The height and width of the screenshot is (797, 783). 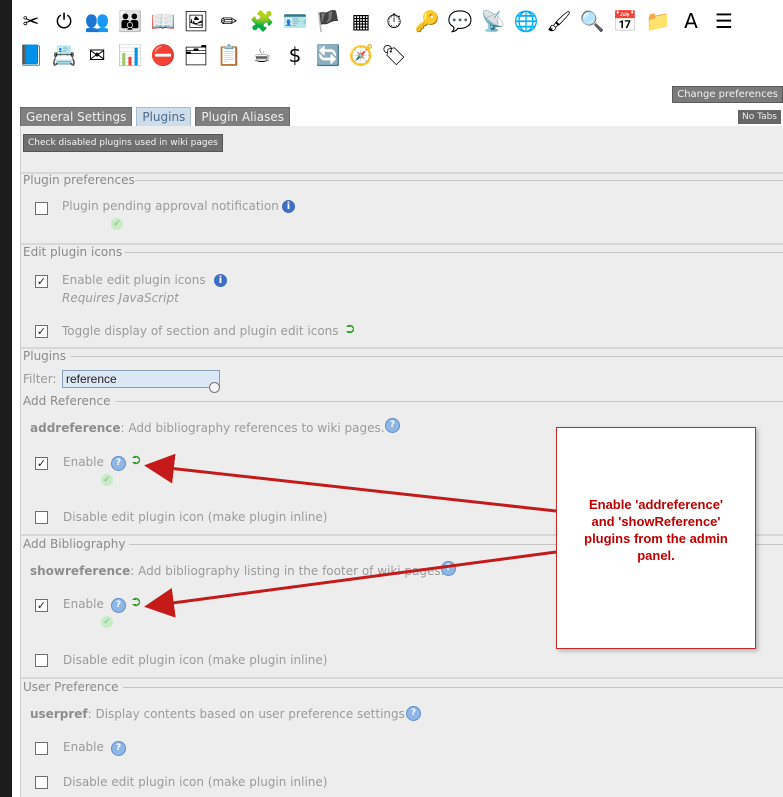 I want to click on stats-icon: 📊, so click(x=130, y=55).